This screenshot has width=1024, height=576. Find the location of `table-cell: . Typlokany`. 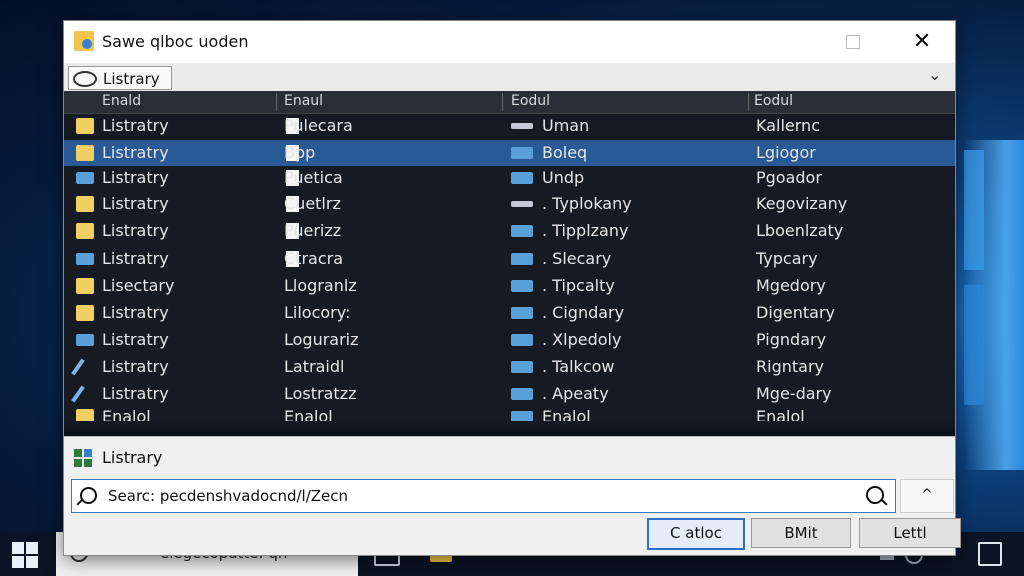

table-cell: . Typlokany is located at coordinates (587, 203).